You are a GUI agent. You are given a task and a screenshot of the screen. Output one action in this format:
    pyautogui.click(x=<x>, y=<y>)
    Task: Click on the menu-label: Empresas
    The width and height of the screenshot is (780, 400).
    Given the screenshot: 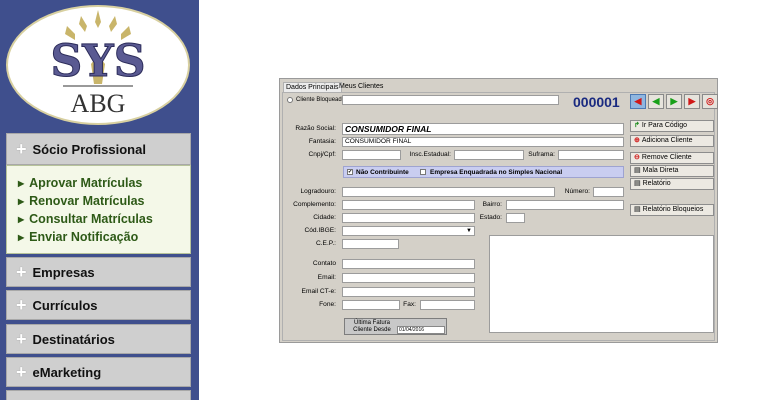 What is the action you would take?
    pyautogui.click(x=63, y=272)
    